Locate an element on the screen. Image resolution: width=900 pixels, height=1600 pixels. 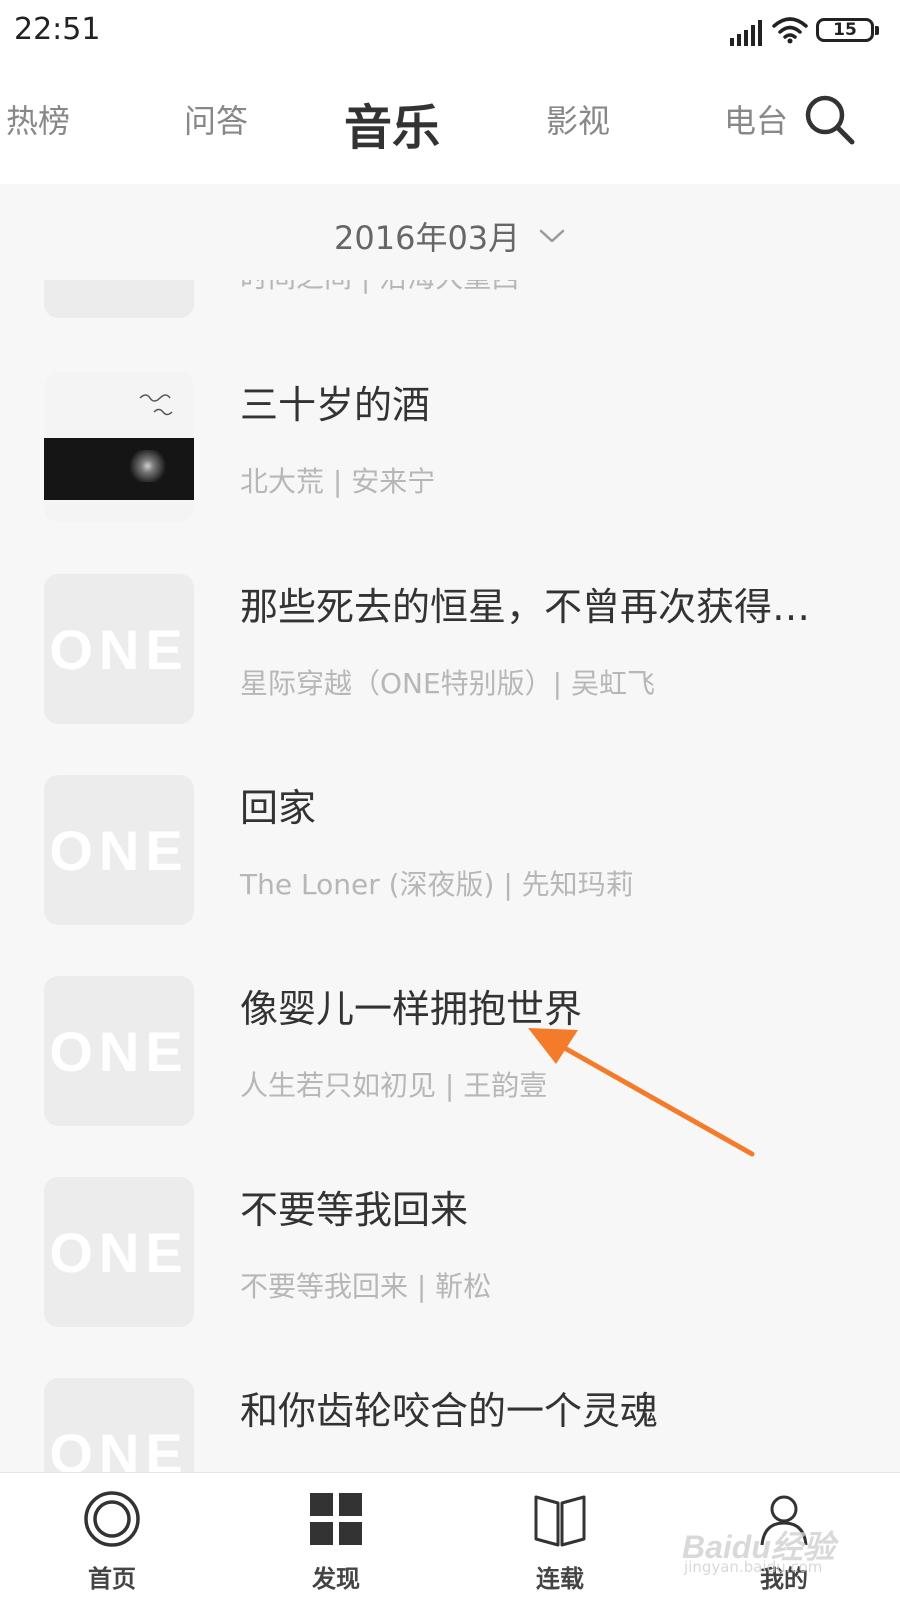
home-circle-icon is located at coordinates (112, 1519).